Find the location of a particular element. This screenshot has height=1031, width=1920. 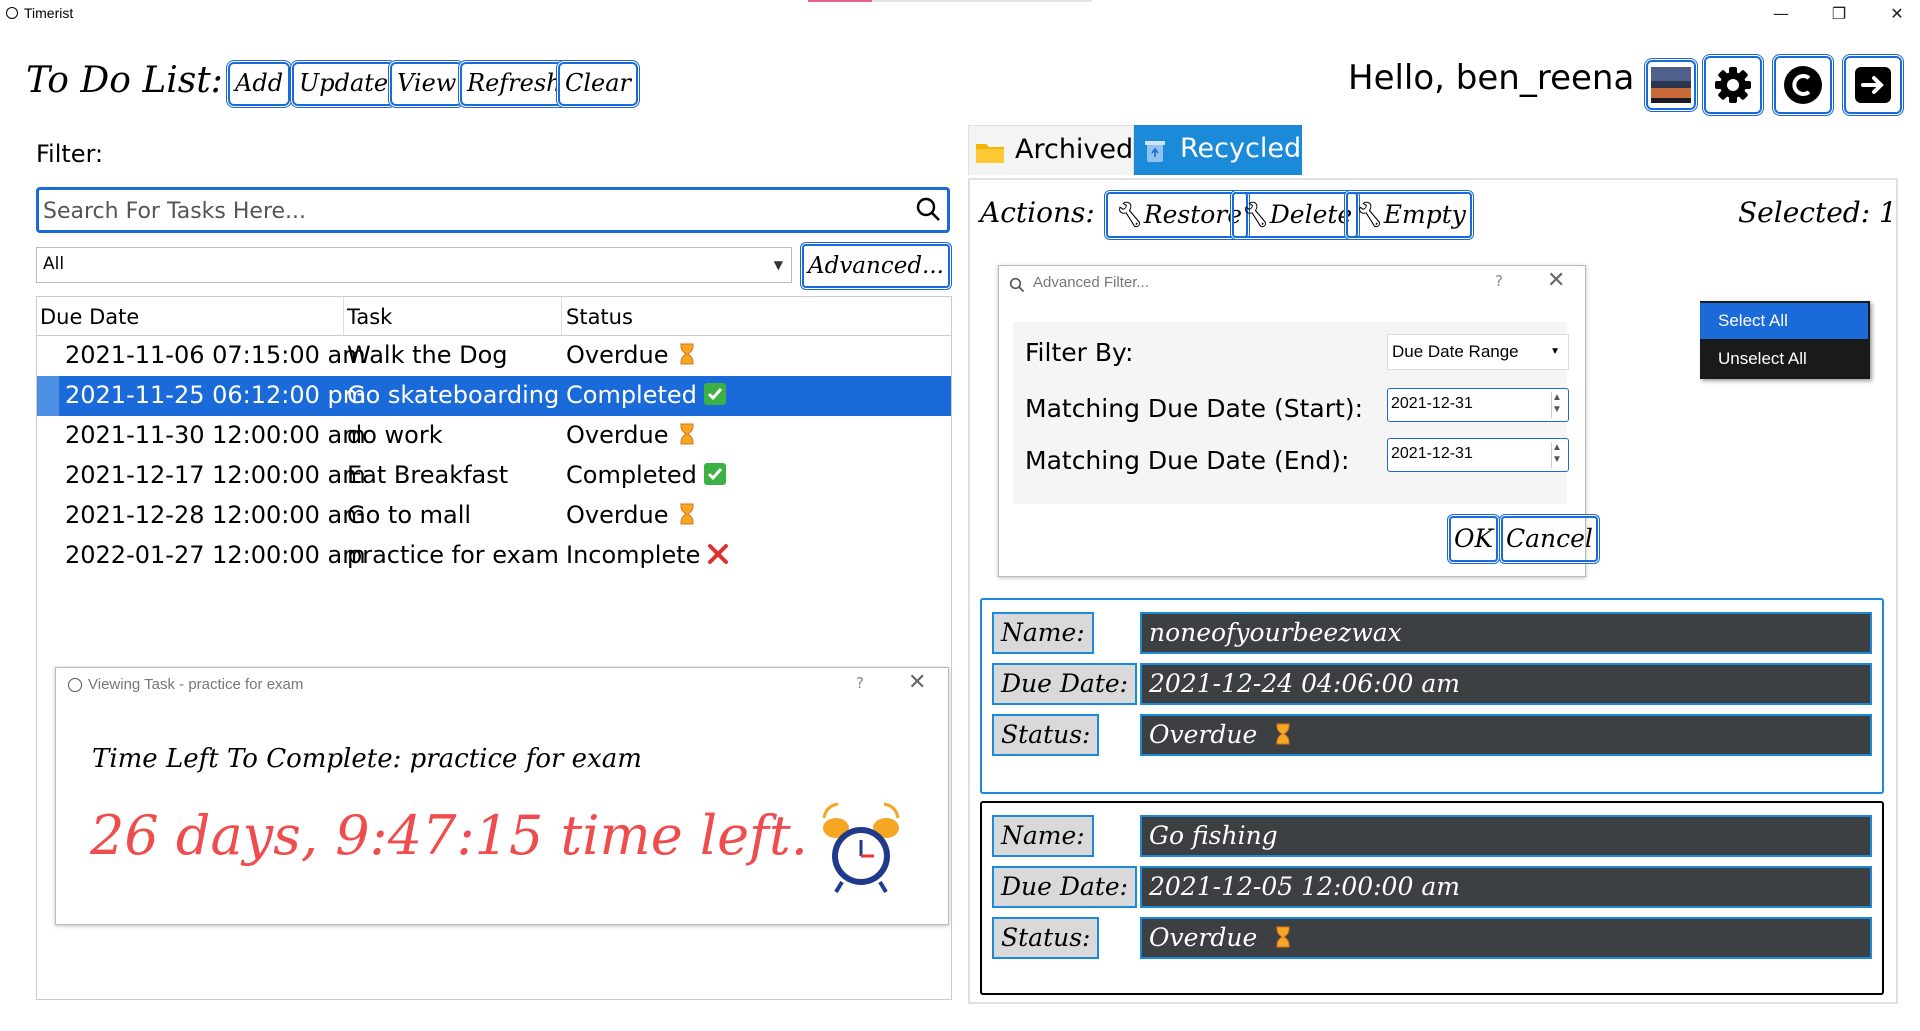

avatar-button is located at coordinates (1671, 85).